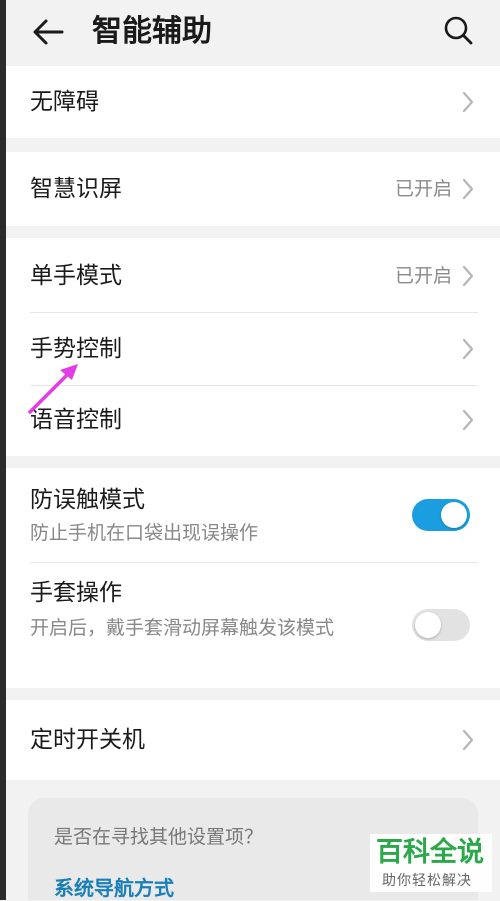 Image resolution: width=500 pixels, height=901 pixels. I want to click on watermark-main-text: 百科全说, so click(430, 852).